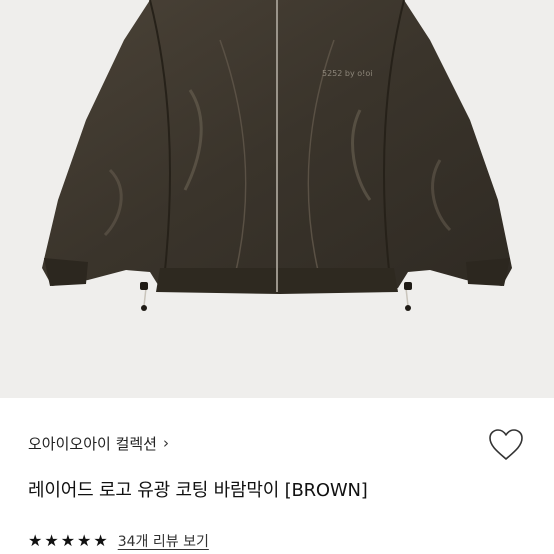 This screenshot has width=554, height=554. I want to click on rating-row: ★ ★ ★ ★ ★ 34개 리뷰 보기, so click(118, 541).